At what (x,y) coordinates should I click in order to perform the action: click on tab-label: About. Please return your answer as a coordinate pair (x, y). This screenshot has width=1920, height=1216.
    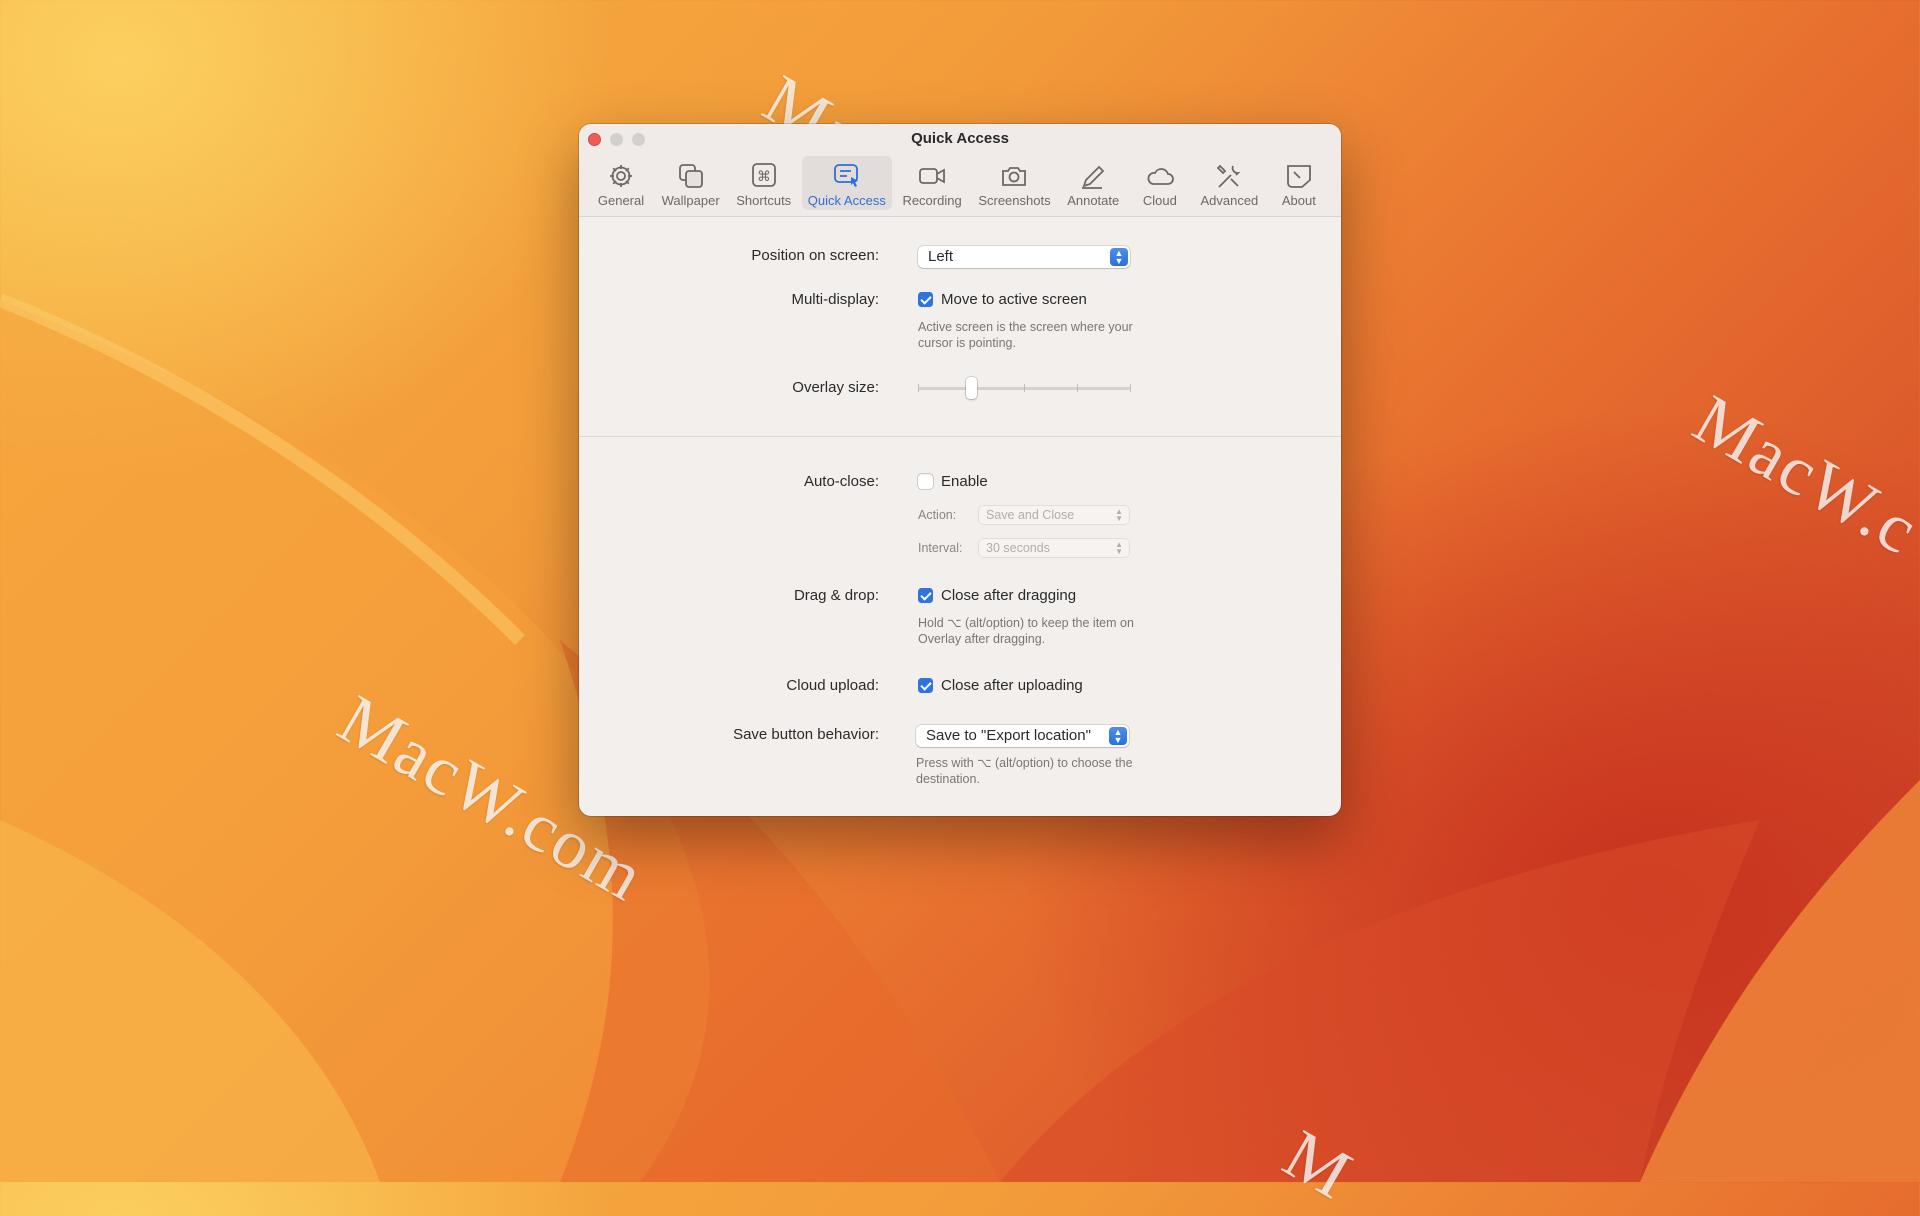
    Looking at the image, I should click on (1298, 200).